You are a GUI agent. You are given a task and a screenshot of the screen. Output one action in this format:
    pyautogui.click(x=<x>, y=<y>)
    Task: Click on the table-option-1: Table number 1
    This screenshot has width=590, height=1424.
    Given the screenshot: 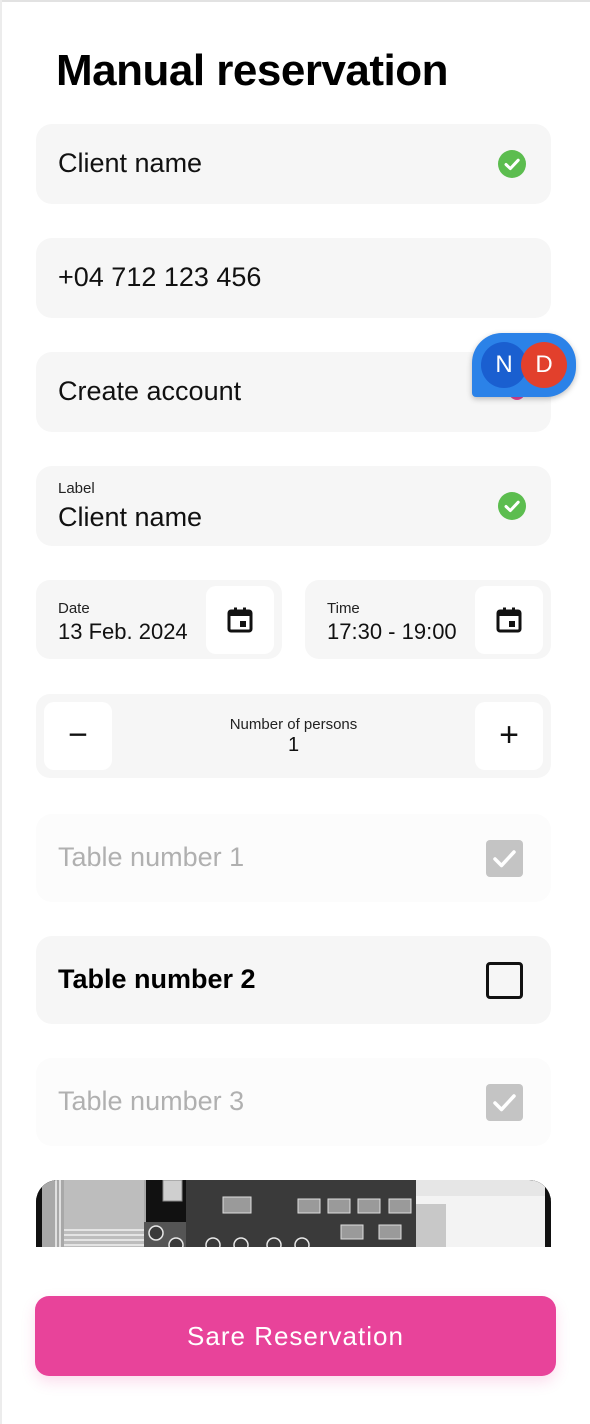 What is the action you would take?
    pyautogui.click(x=293, y=858)
    